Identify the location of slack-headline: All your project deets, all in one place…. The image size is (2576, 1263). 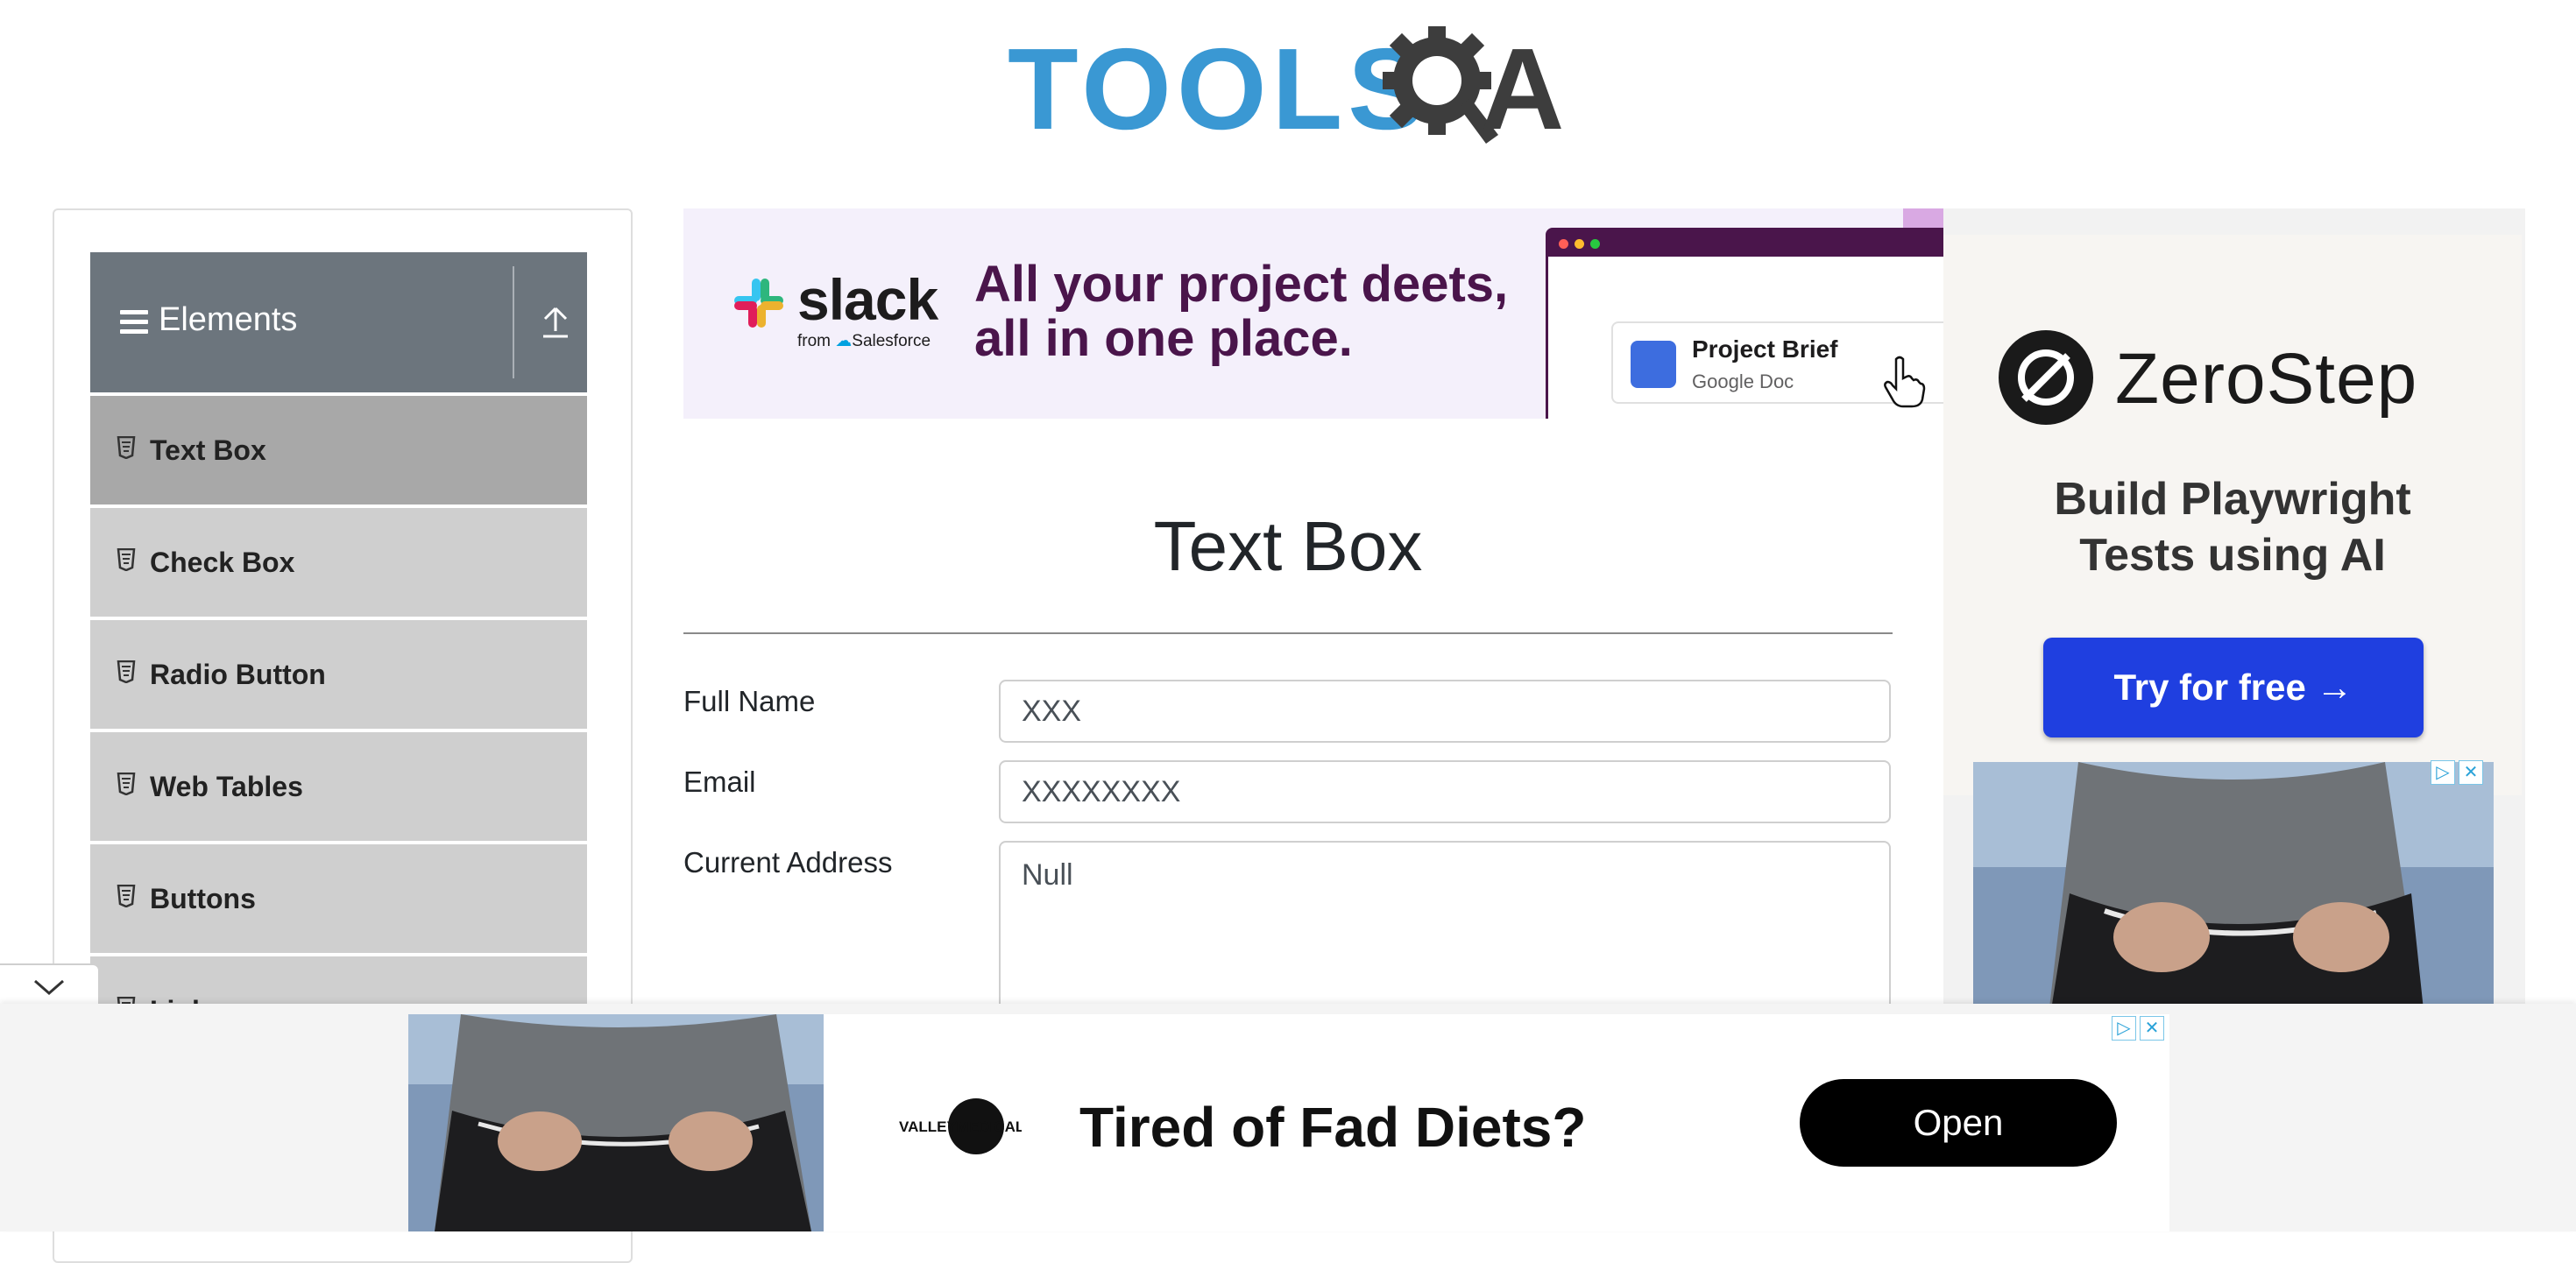
(1241, 312).